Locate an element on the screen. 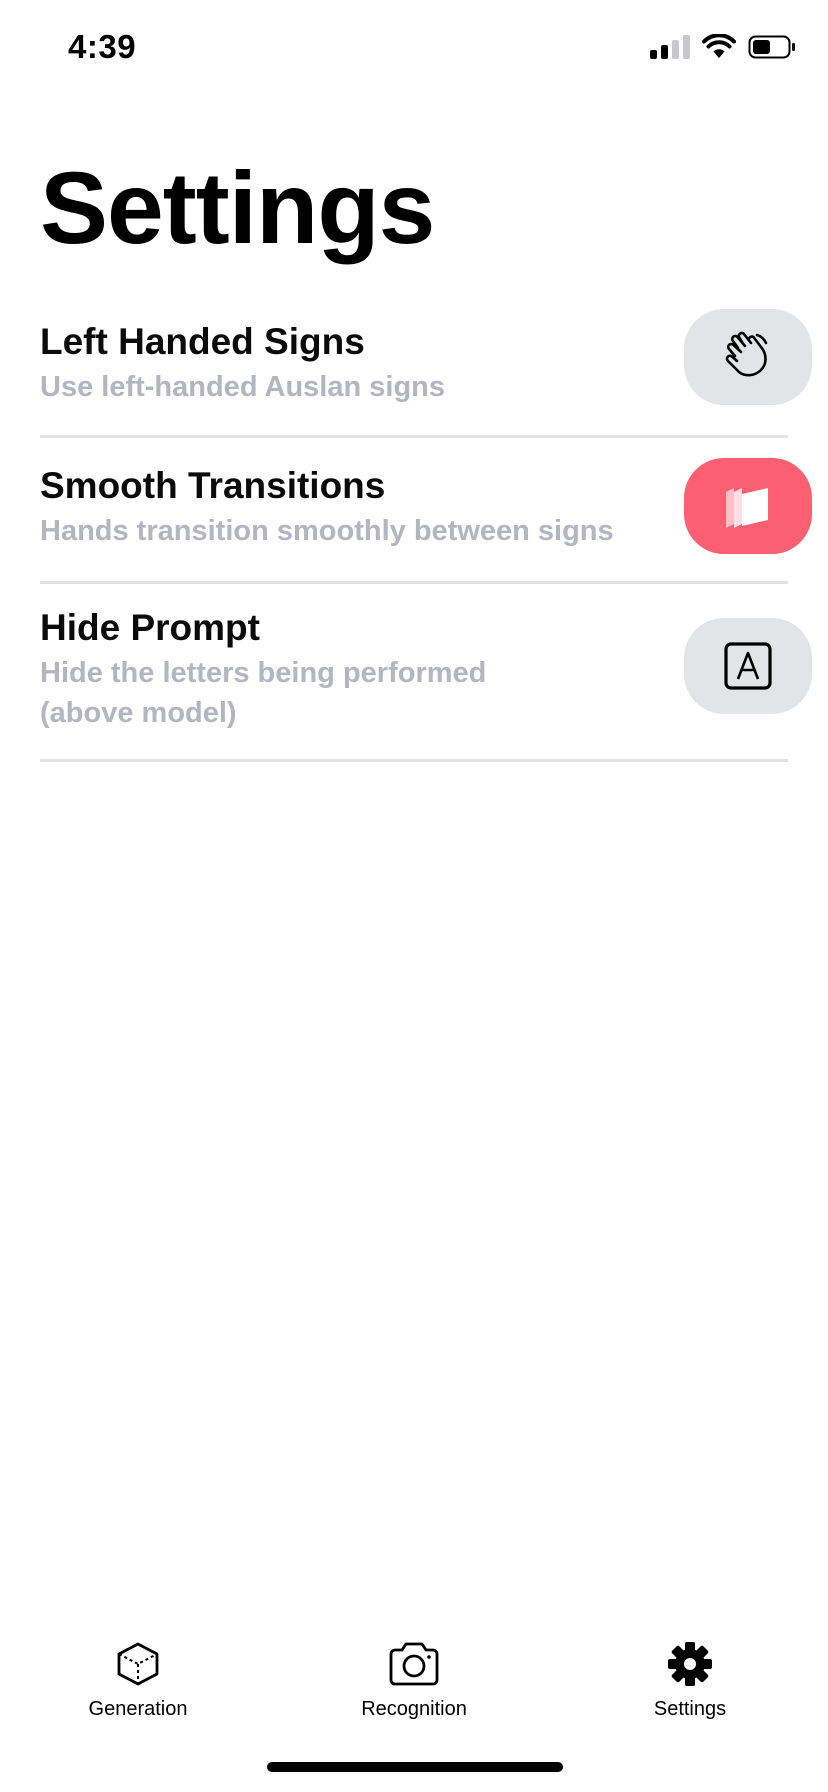 Image resolution: width=828 pixels, height=1792 pixels. setting-title: Hide Prompt is located at coordinates (150, 627).